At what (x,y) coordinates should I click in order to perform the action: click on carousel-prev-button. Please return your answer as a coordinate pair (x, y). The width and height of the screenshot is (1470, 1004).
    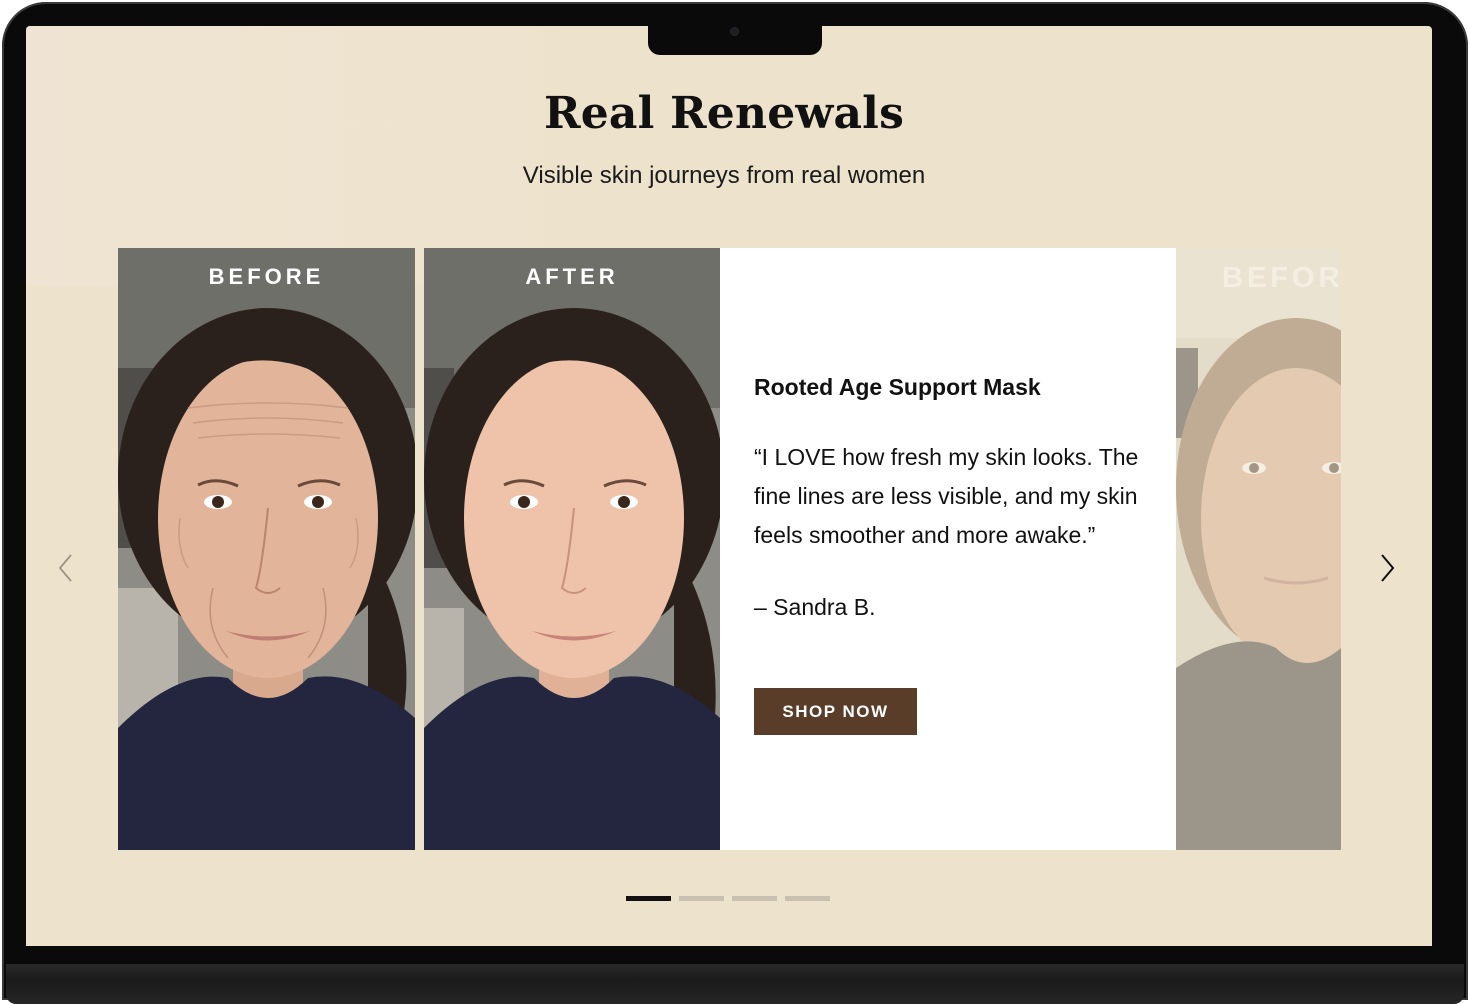
    Looking at the image, I should click on (66, 568).